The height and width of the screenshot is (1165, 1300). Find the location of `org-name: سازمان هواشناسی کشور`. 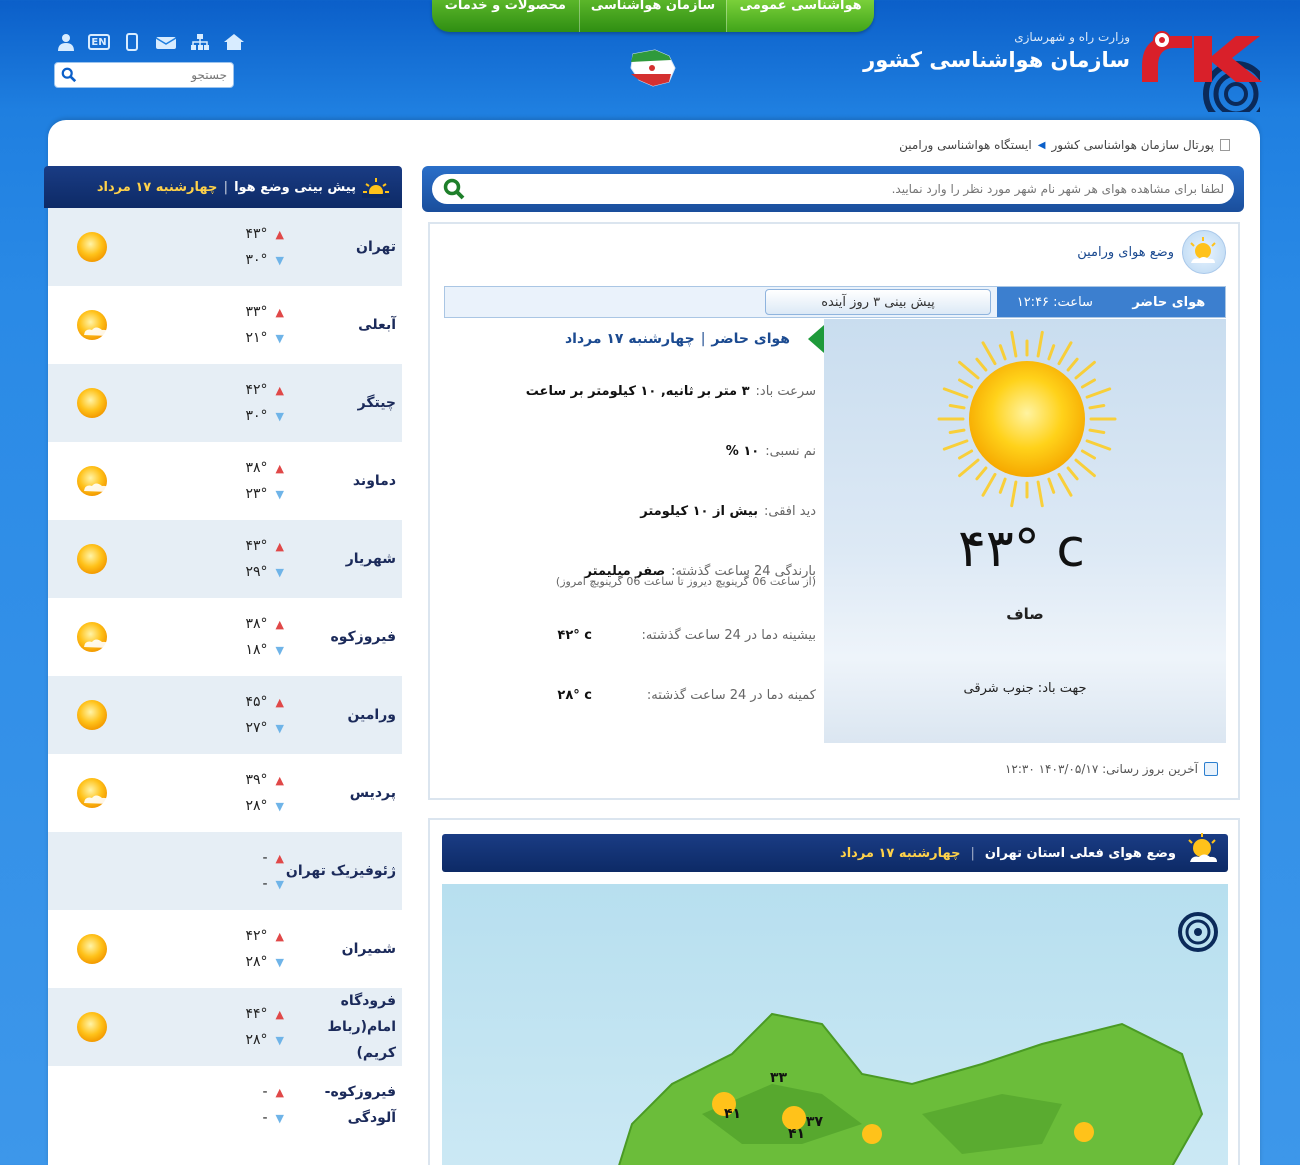

org-name: سازمان هواشناسی کشور is located at coordinates (996, 60).